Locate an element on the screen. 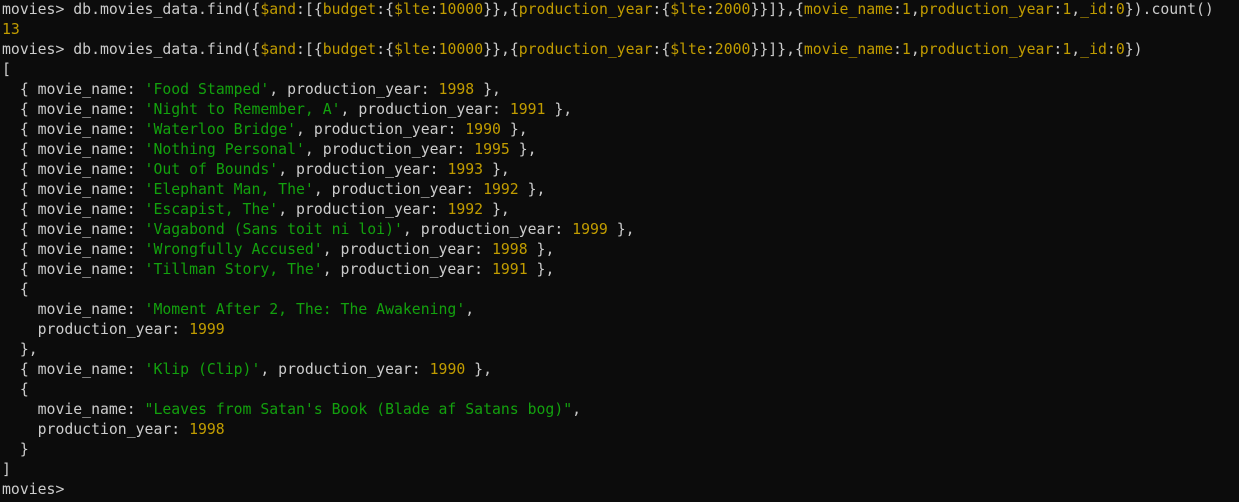 This screenshot has width=1239, height=502. terminal-text-segment: movie_name: is located at coordinates (73, 309).